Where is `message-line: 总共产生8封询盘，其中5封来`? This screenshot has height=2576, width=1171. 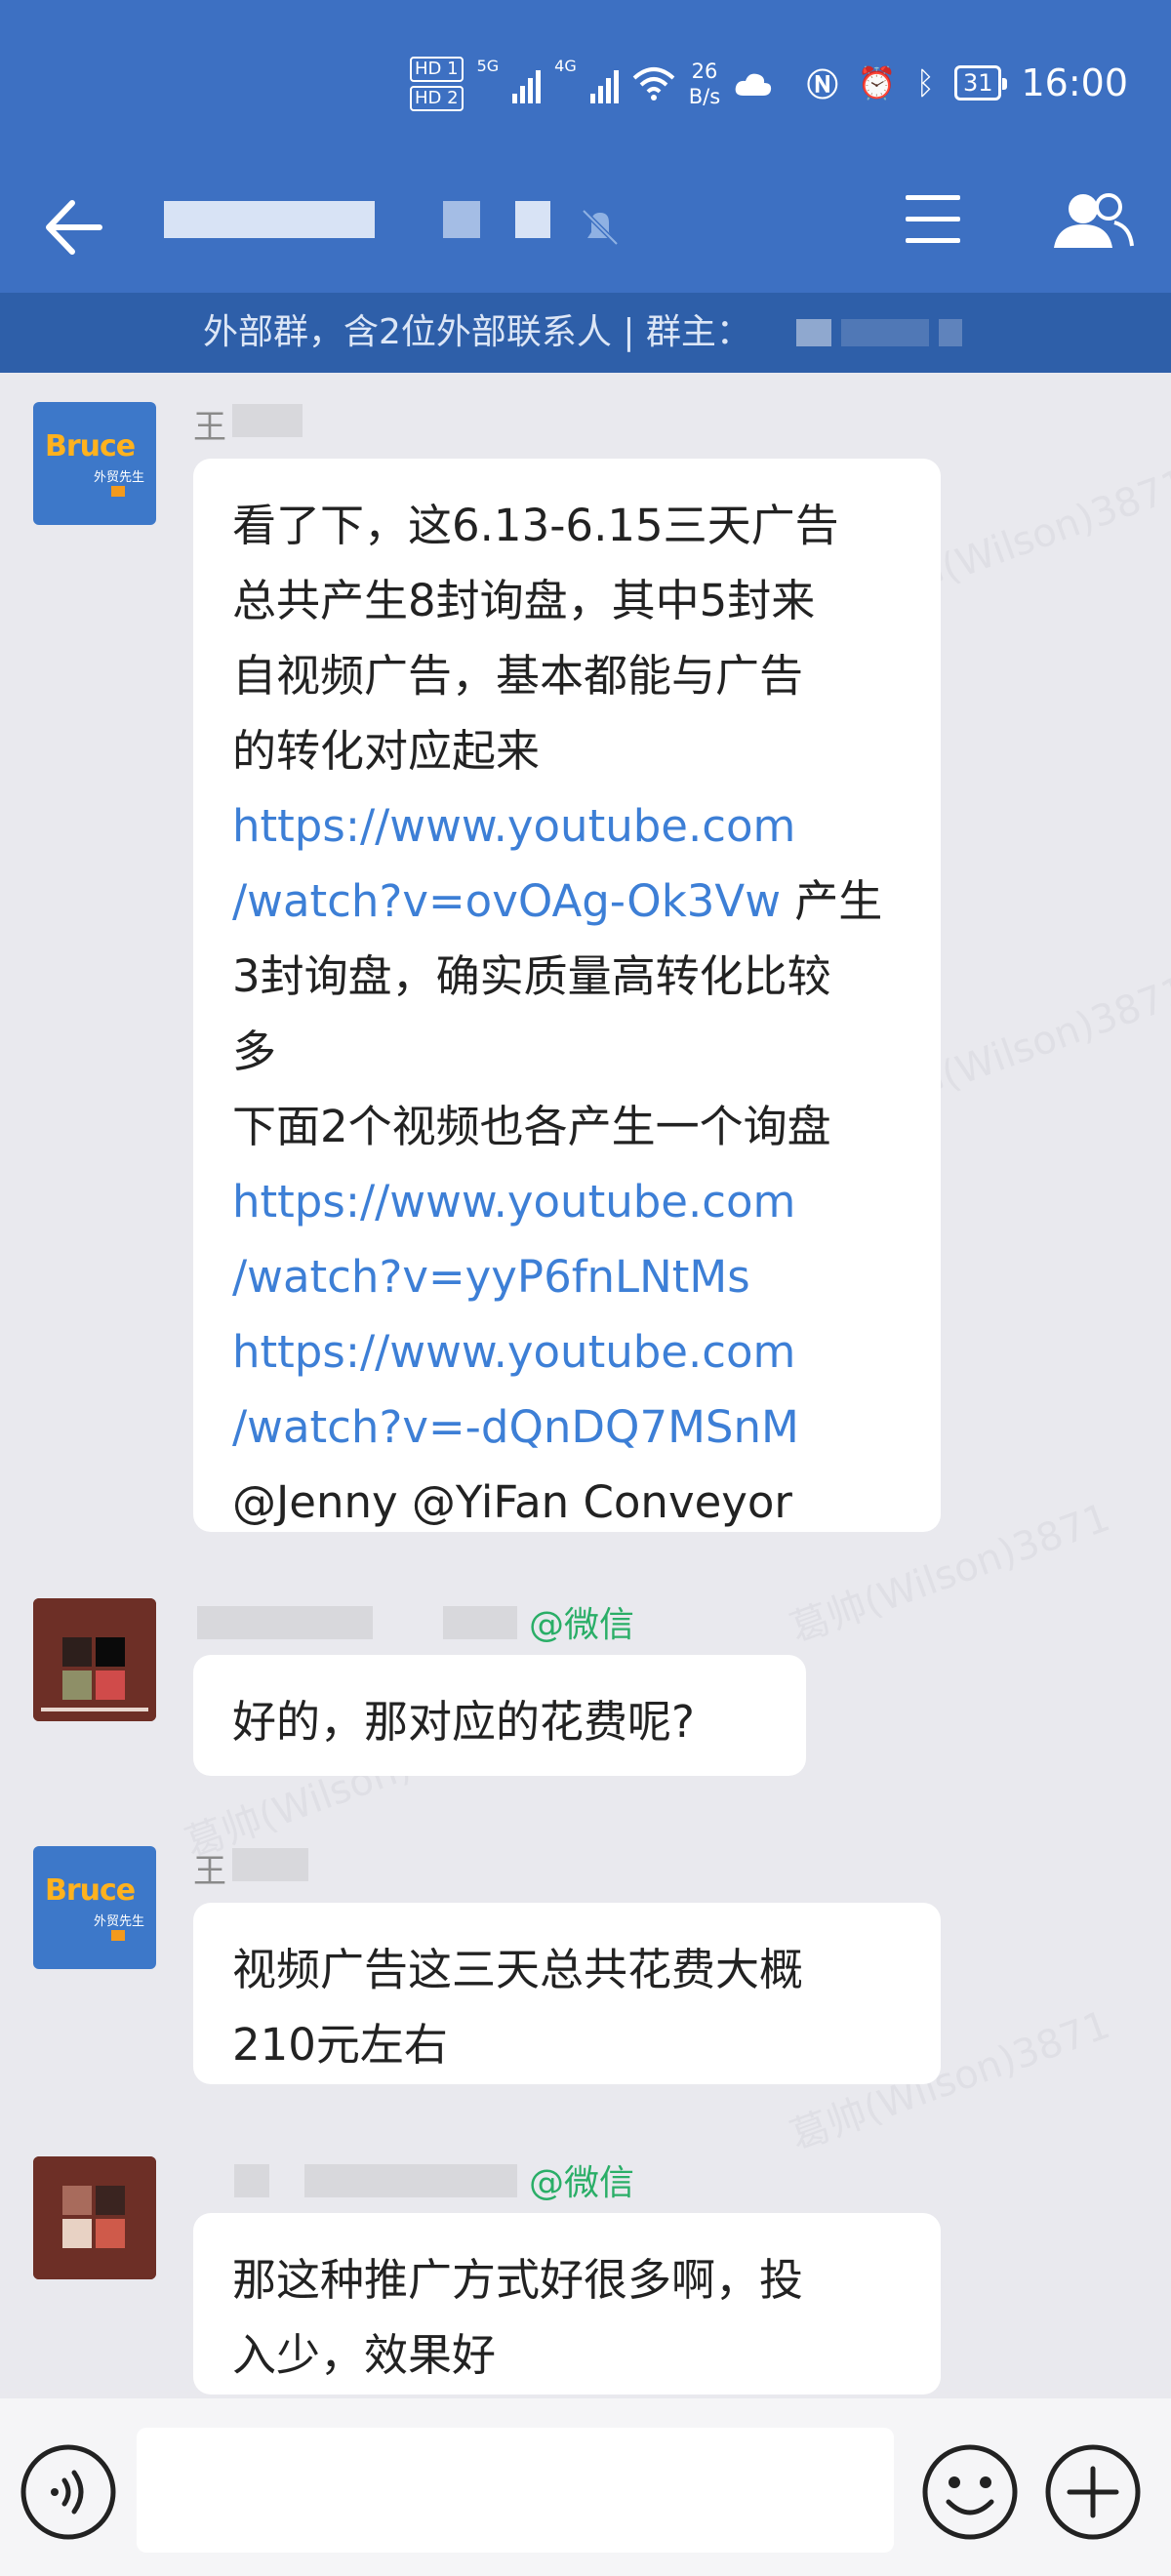
message-line: 总共产生8封询盘，其中5封来 is located at coordinates (524, 600).